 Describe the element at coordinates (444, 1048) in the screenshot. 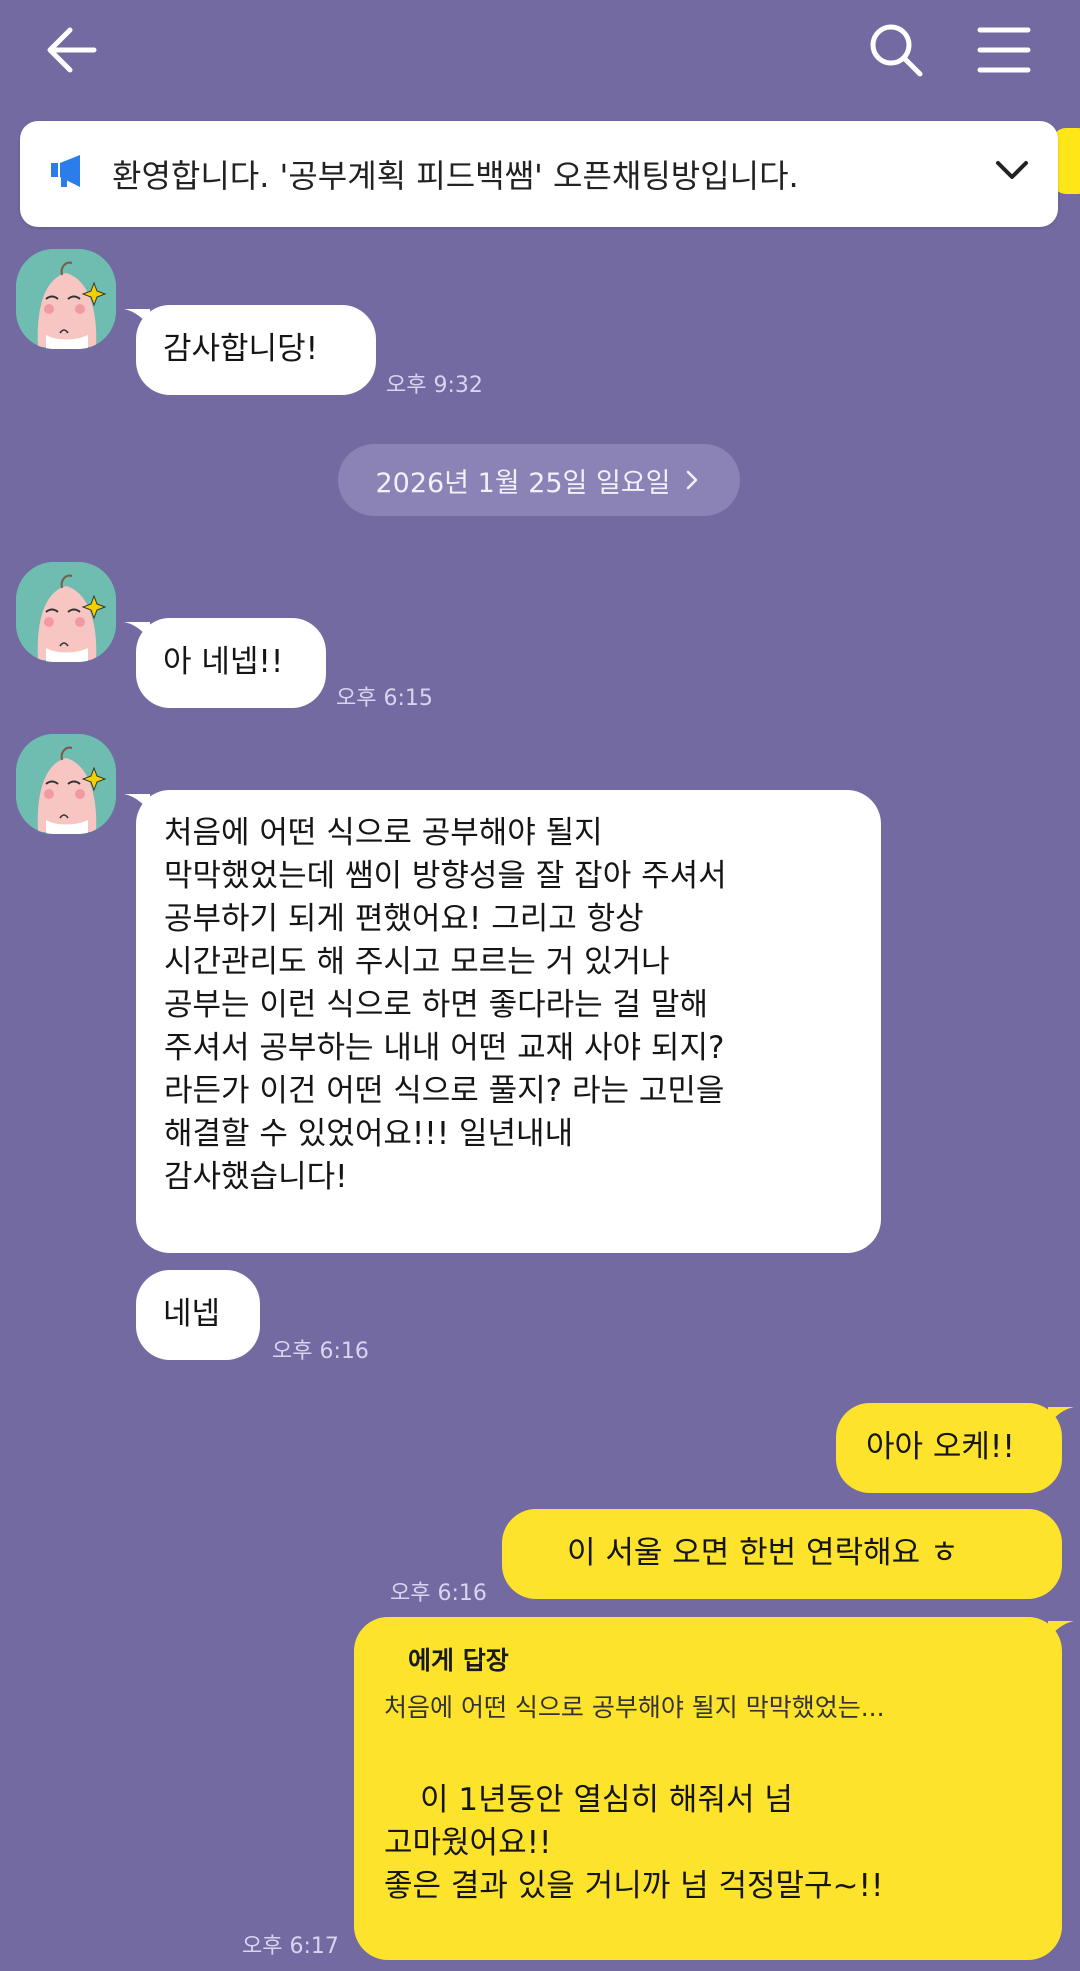

I see `message-line: 주셔서 공부하는 내내 어떤 교재 사야 되지?` at that location.